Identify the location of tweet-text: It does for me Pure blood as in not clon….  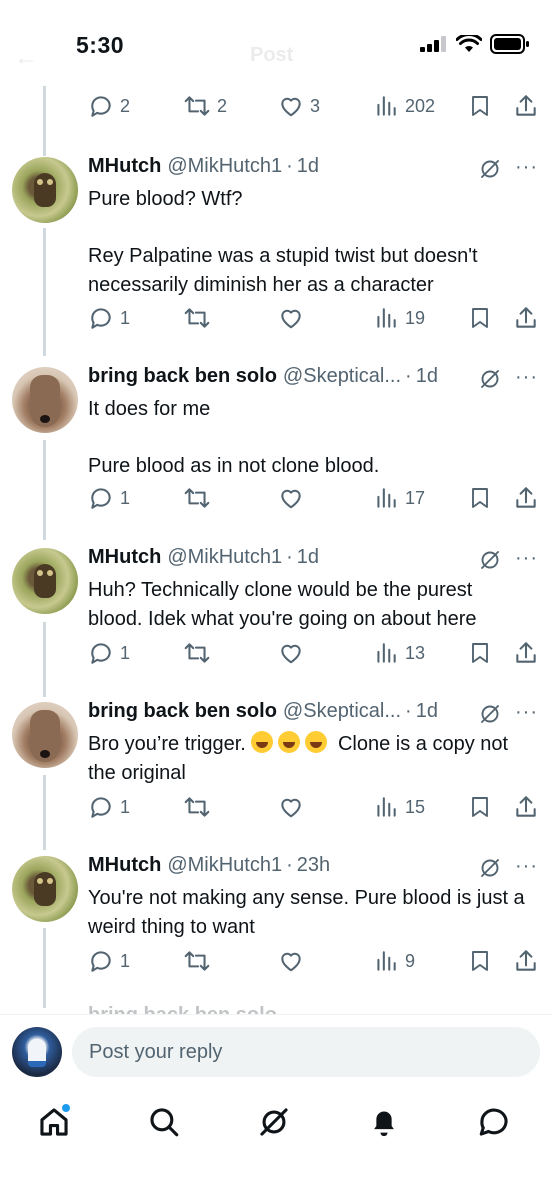
(234, 437).